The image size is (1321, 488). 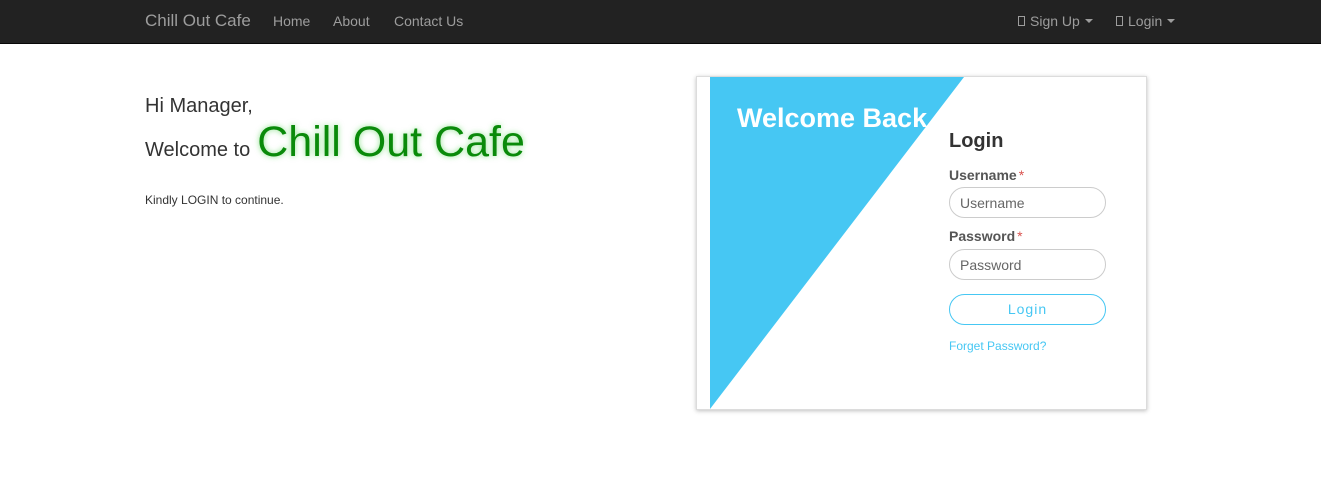 I want to click on forgot-password-link: Forget Password?, so click(x=997, y=346).